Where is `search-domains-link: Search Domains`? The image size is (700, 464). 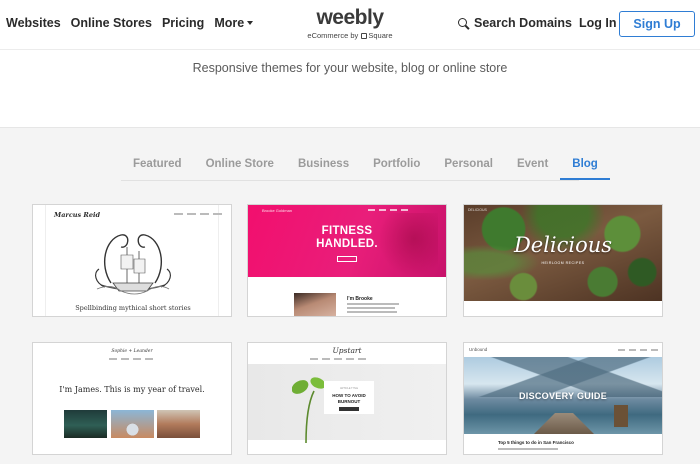 search-domains-link: Search Domains is located at coordinates (515, 23).